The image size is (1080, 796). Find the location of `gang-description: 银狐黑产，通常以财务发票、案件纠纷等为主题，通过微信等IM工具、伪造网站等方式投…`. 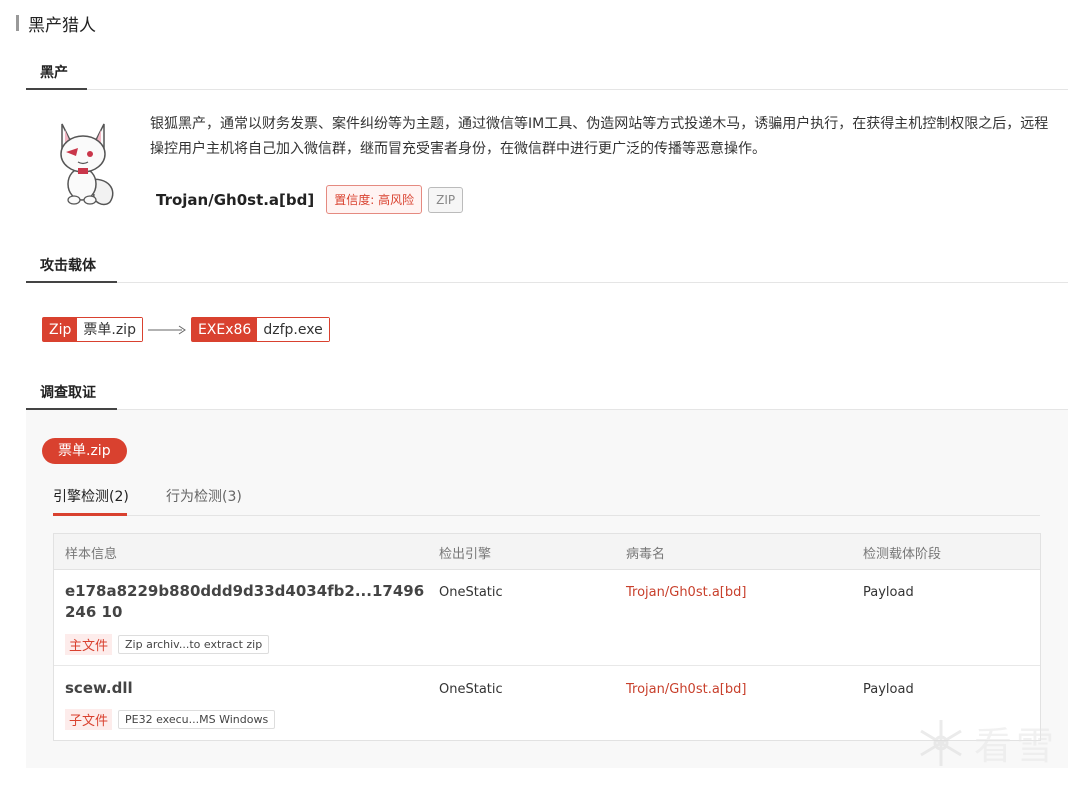

gang-description: 银狐黑产，通常以财务发票、案件纠纷等为主题，通过微信等IM工具、伪造网站等方式投… is located at coordinates (599, 136).